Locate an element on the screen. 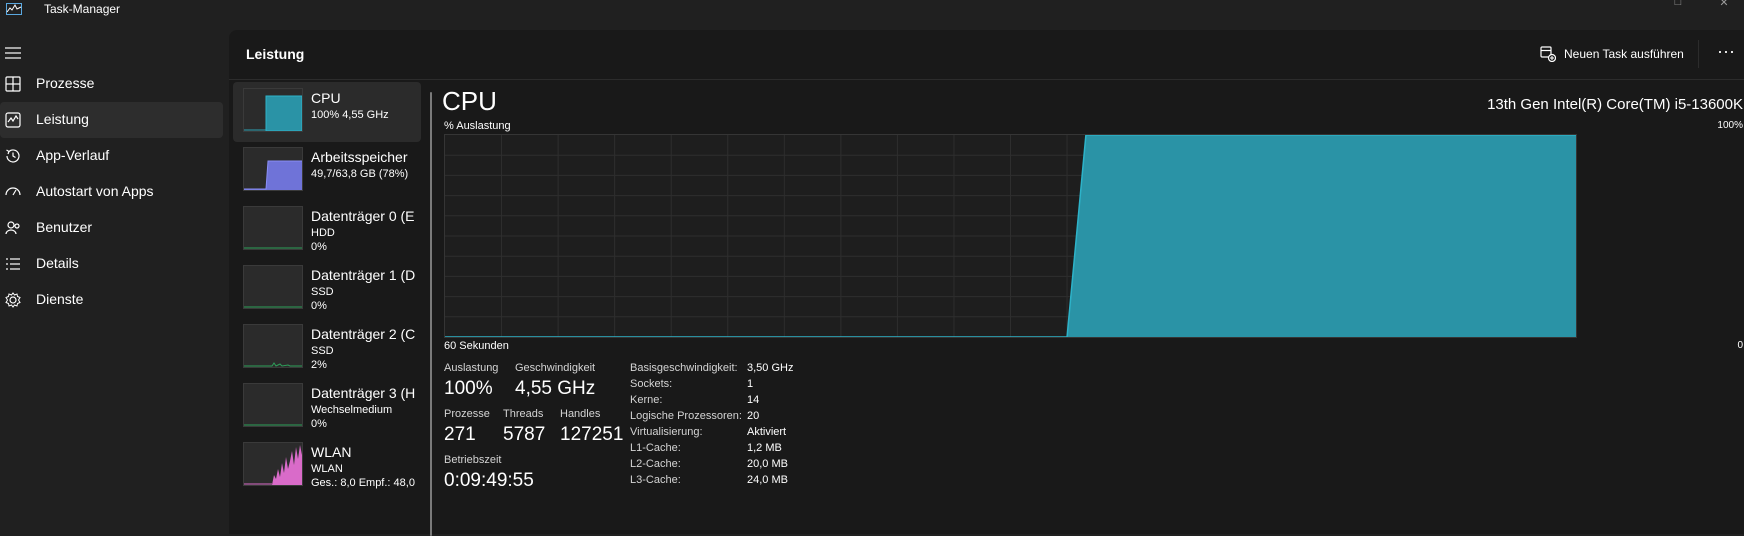  nav-item-startup-apps: Autostart von Apps is located at coordinates (111, 192).